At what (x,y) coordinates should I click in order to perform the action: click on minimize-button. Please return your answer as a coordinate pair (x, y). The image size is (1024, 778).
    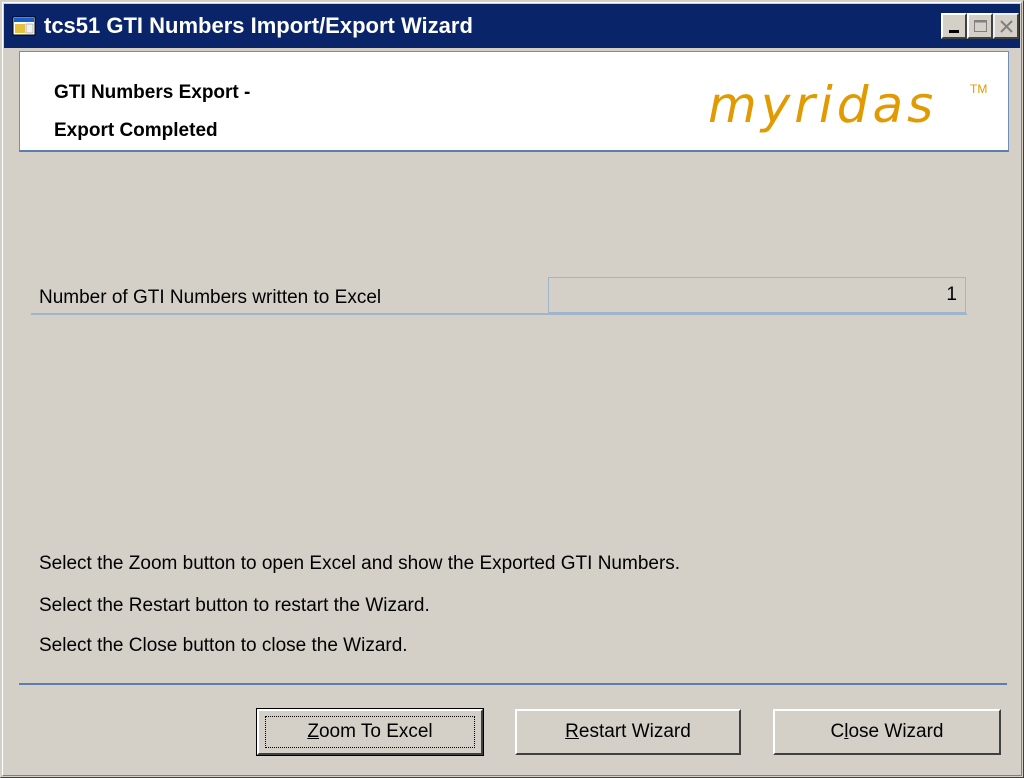
    Looking at the image, I should click on (954, 26).